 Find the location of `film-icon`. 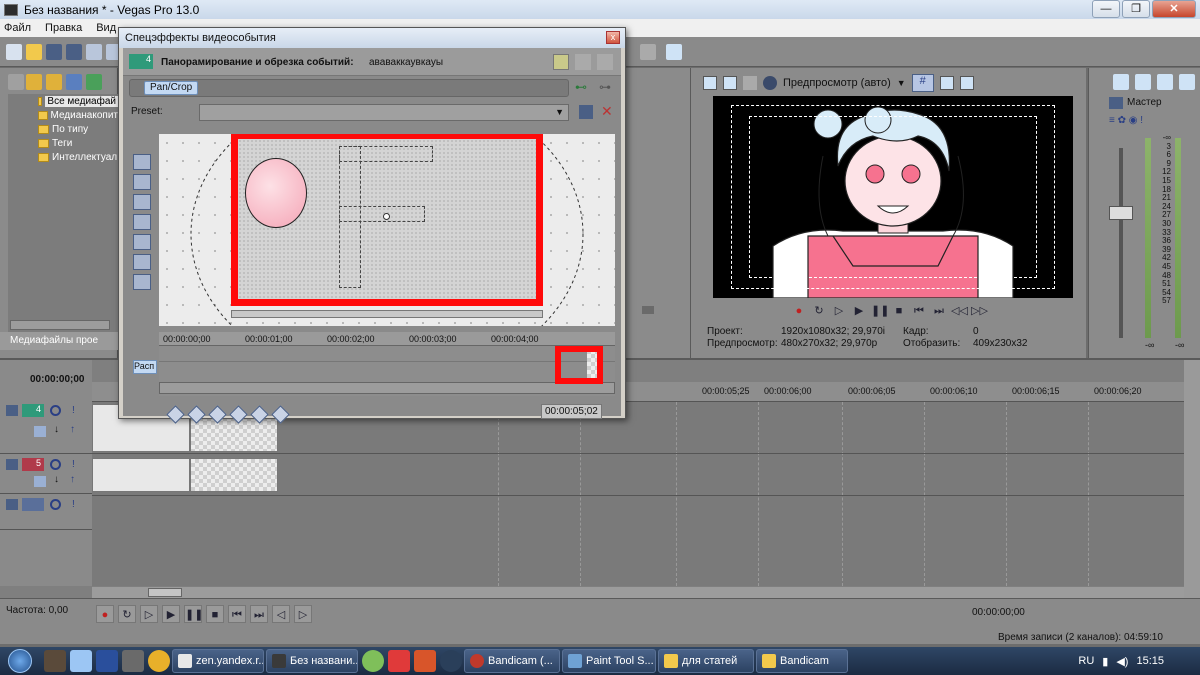

film-icon is located at coordinates (55, 661).